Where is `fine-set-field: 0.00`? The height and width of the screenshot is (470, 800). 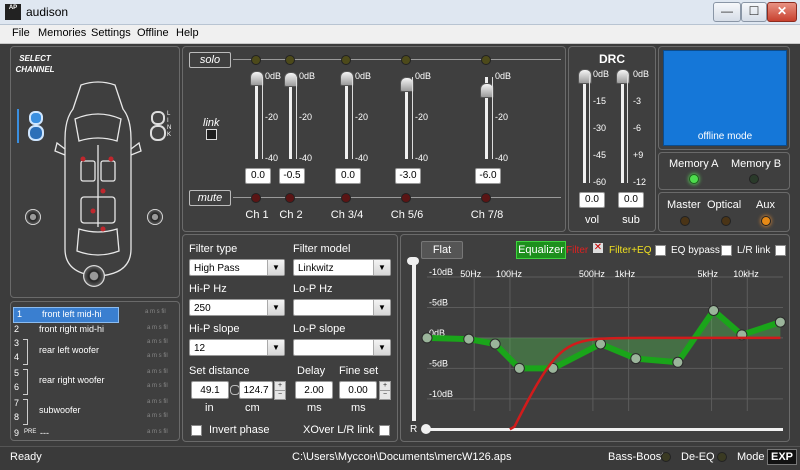
fine-set-field: 0.00 is located at coordinates (358, 390).